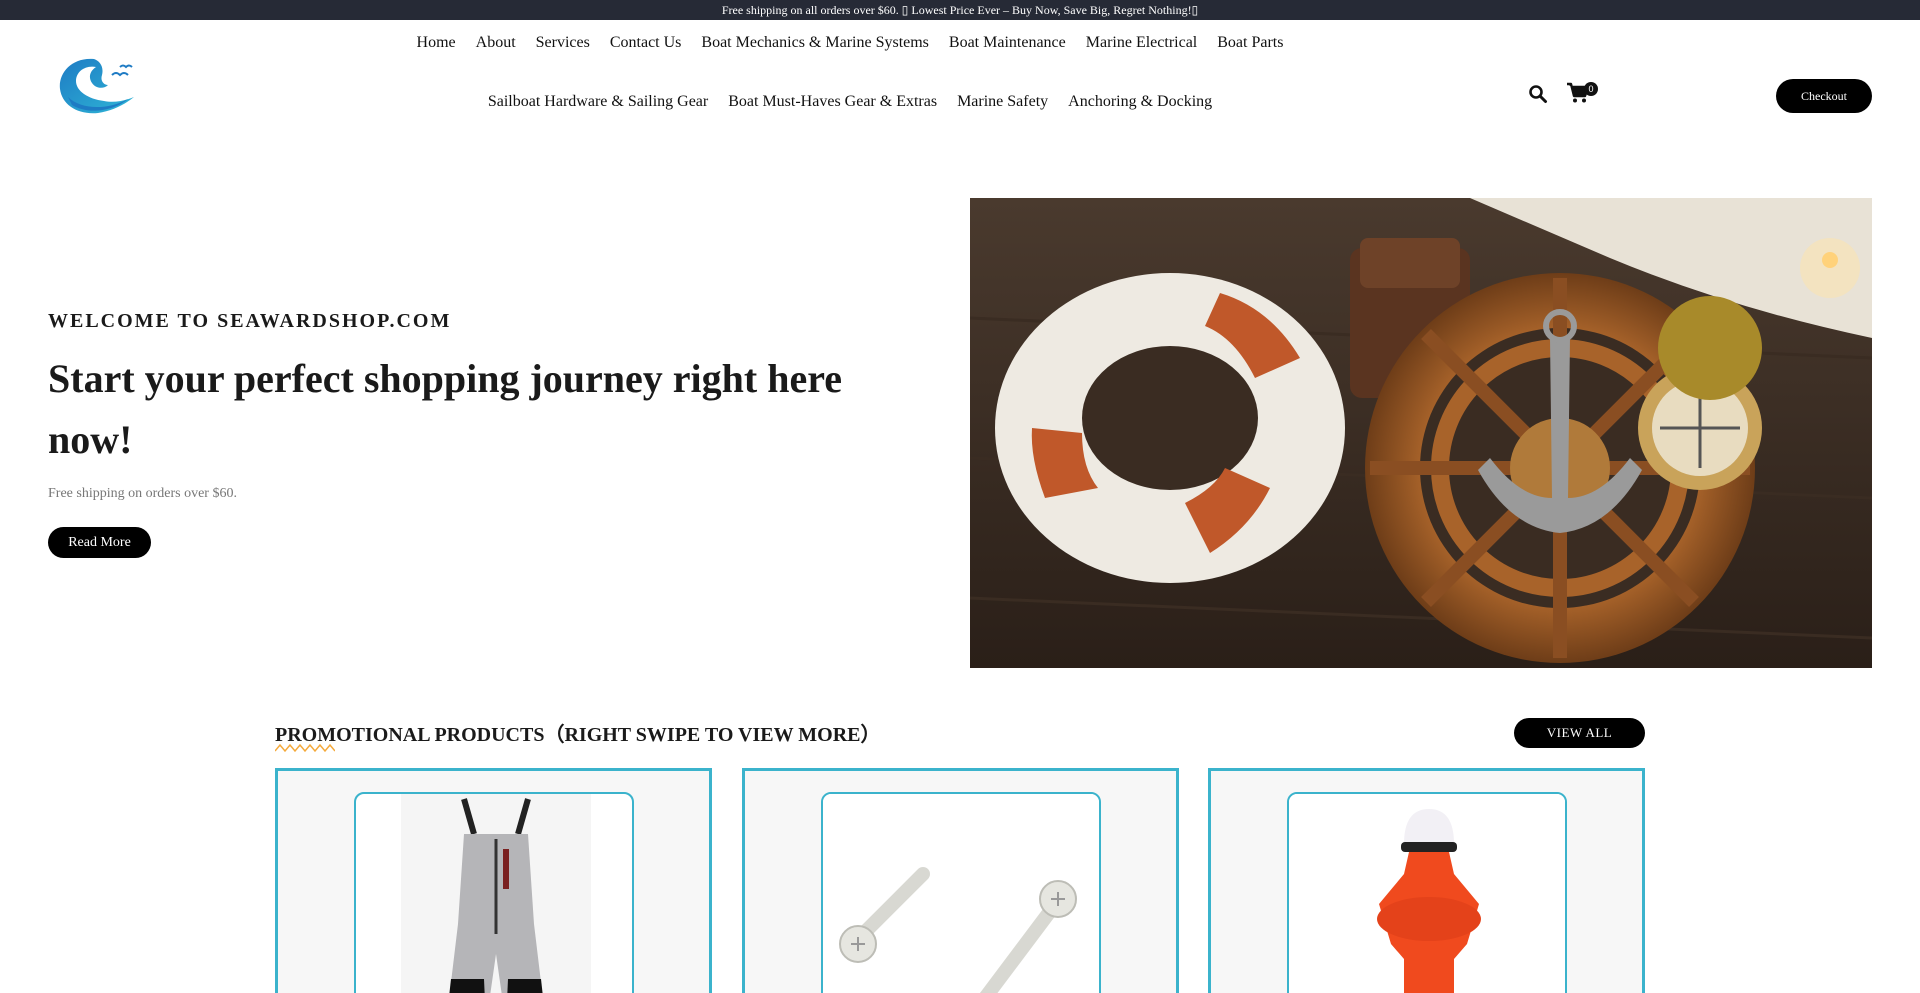 Image resolution: width=1920 pixels, height=993 pixels. Describe the element at coordinates (496, 43) in the screenshot. I see `nav-about: About` at that location.